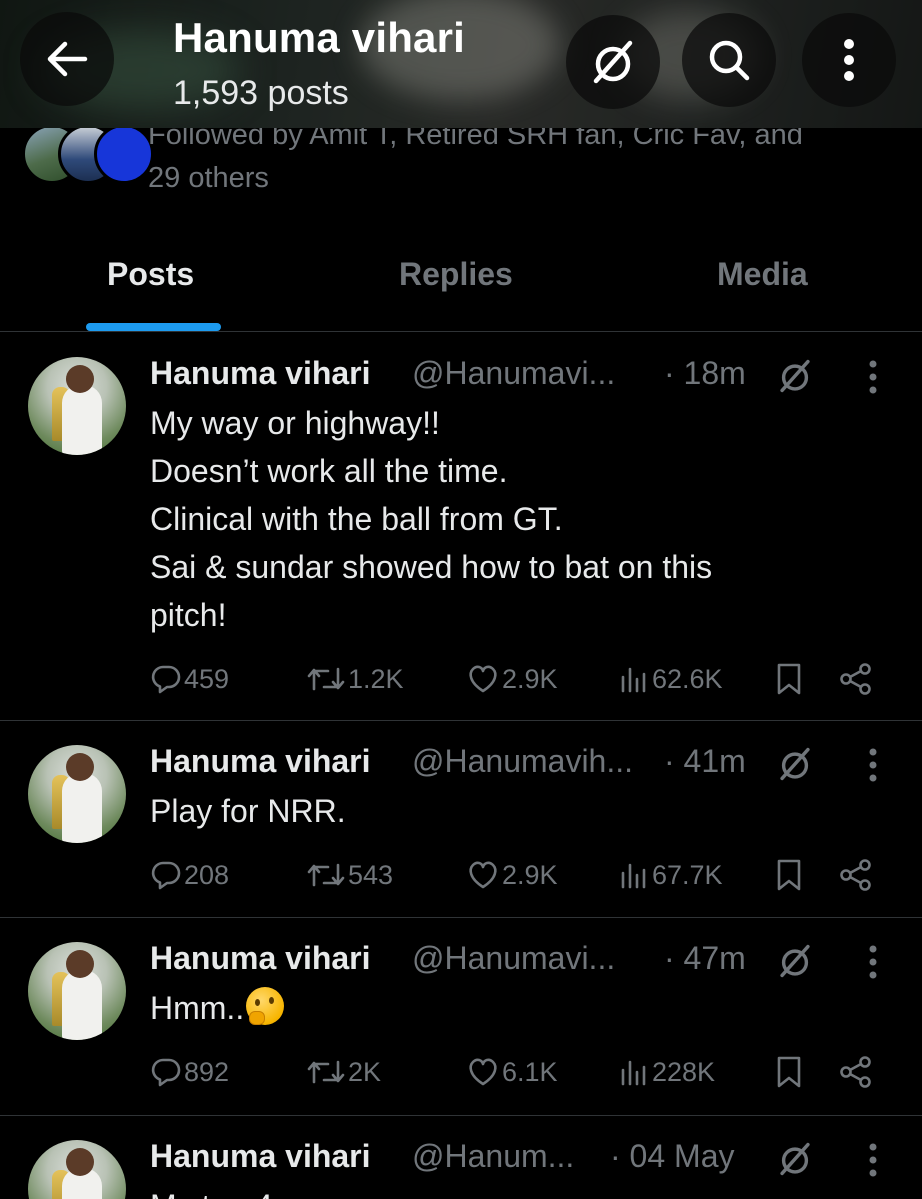 This screenshot has height=1199, width=922. Describe the element at coordinates (705, 373) in the screenshot. I see `post-time: · 18m` at that location.